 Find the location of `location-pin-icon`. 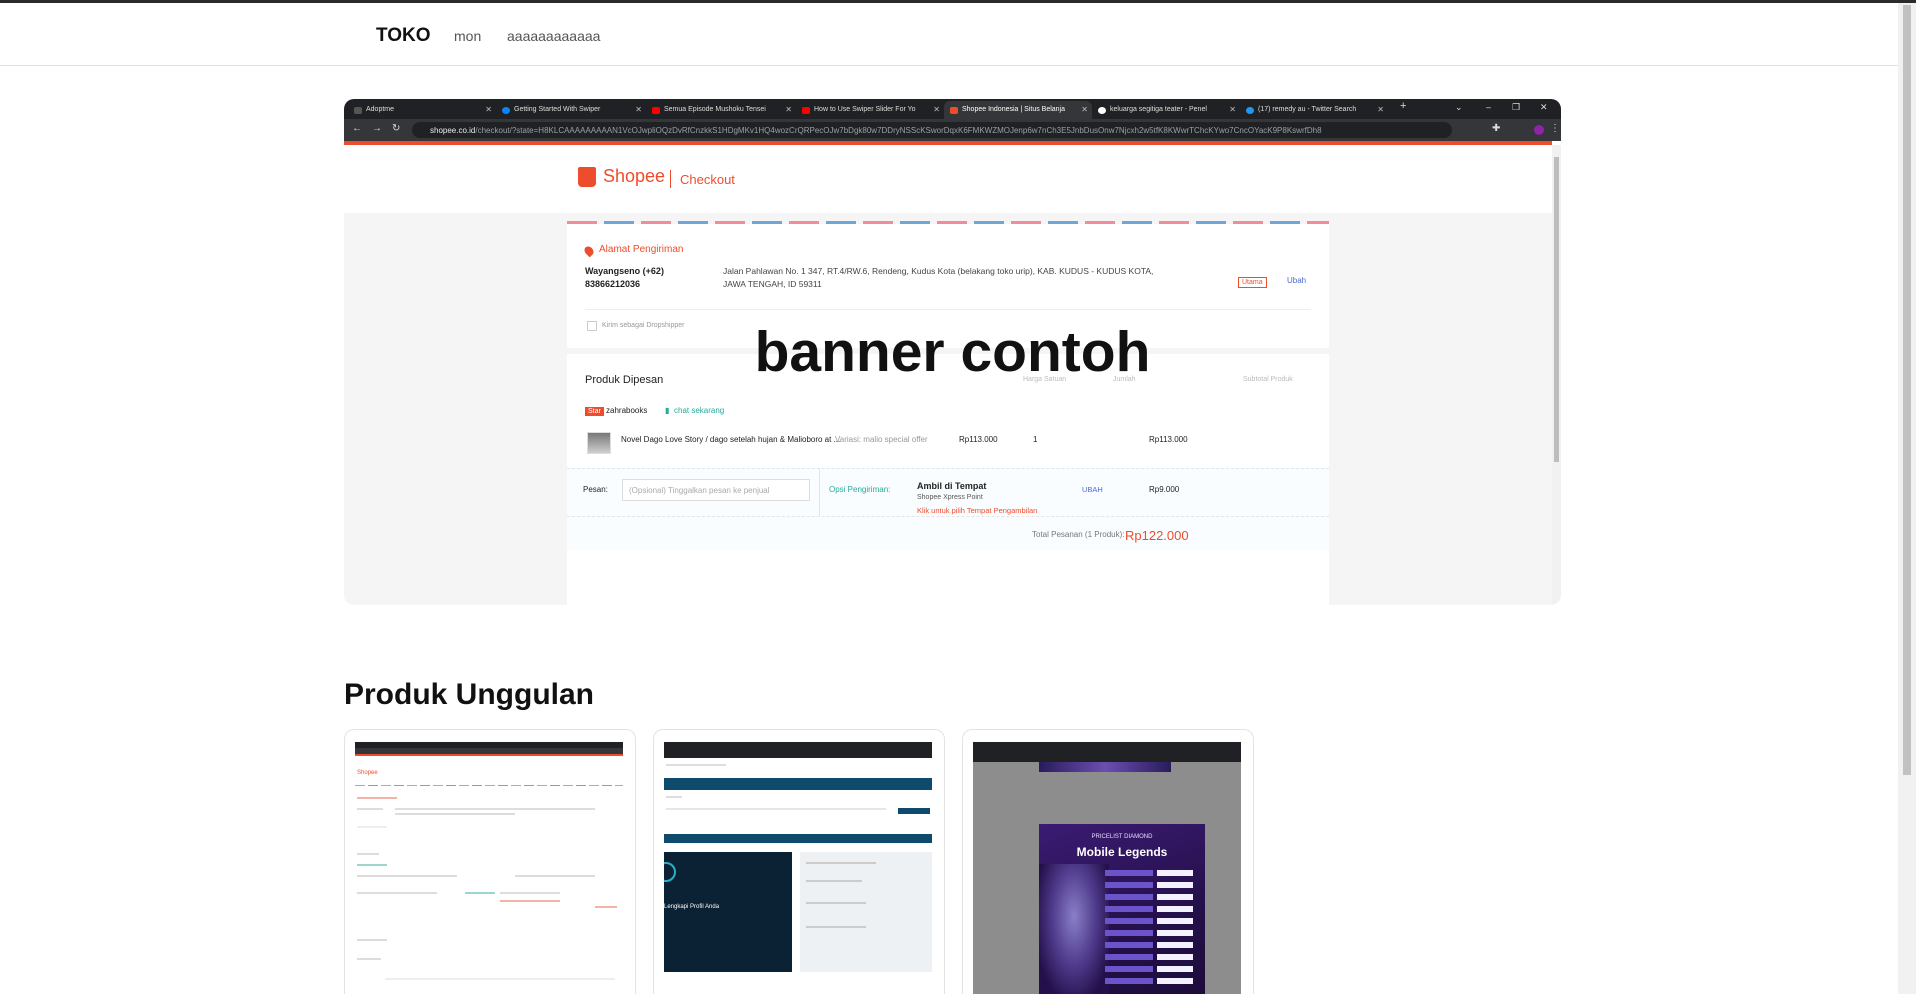

location-pin-icon is located at coordinates (589, 251).